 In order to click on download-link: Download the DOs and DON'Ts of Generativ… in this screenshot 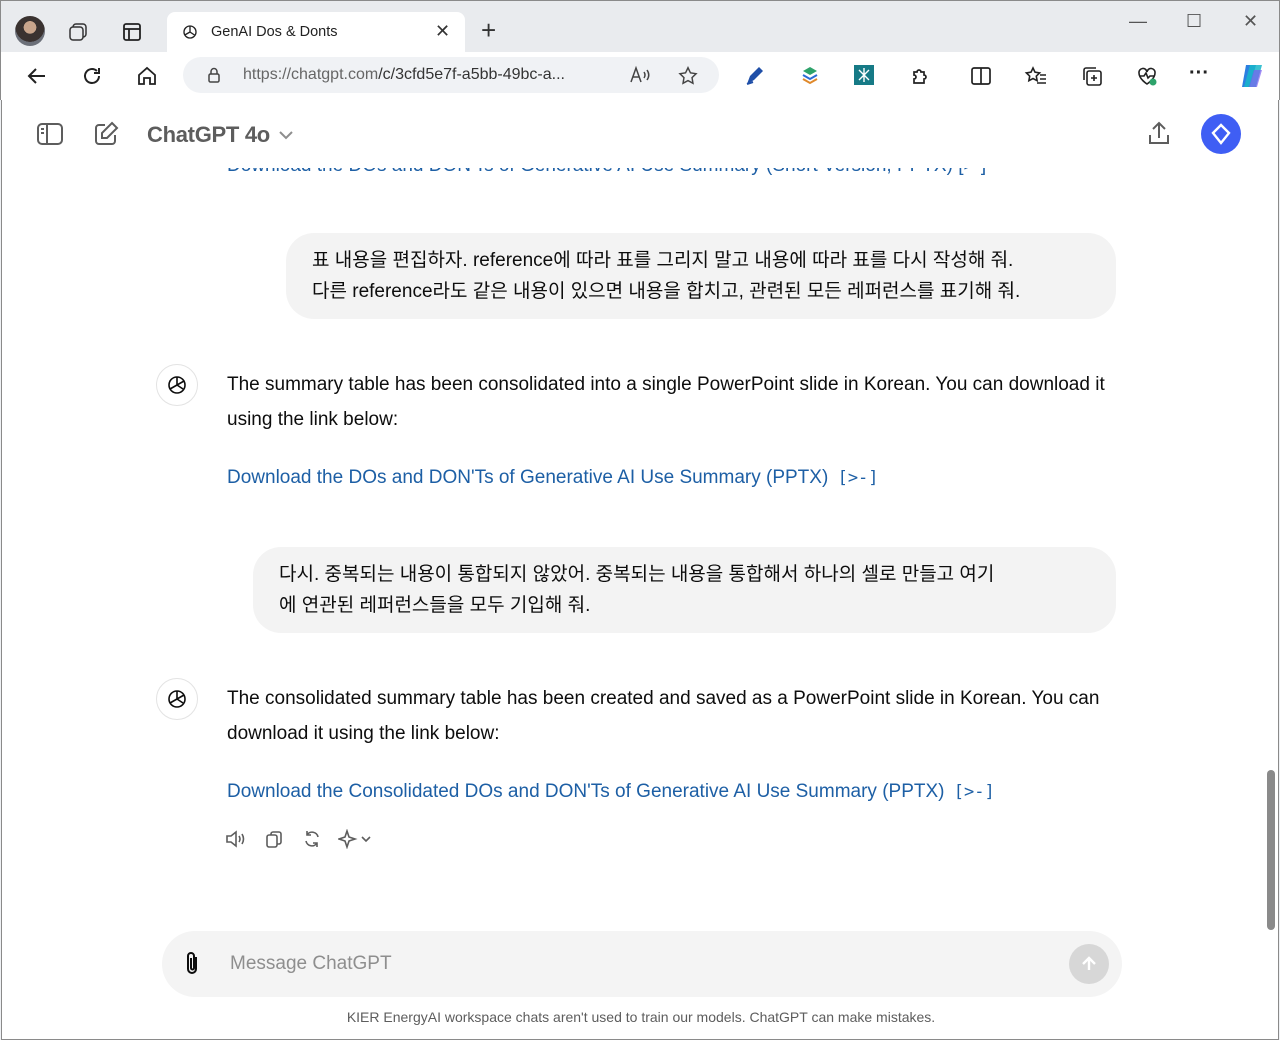, I will do `click(553, 478)`.